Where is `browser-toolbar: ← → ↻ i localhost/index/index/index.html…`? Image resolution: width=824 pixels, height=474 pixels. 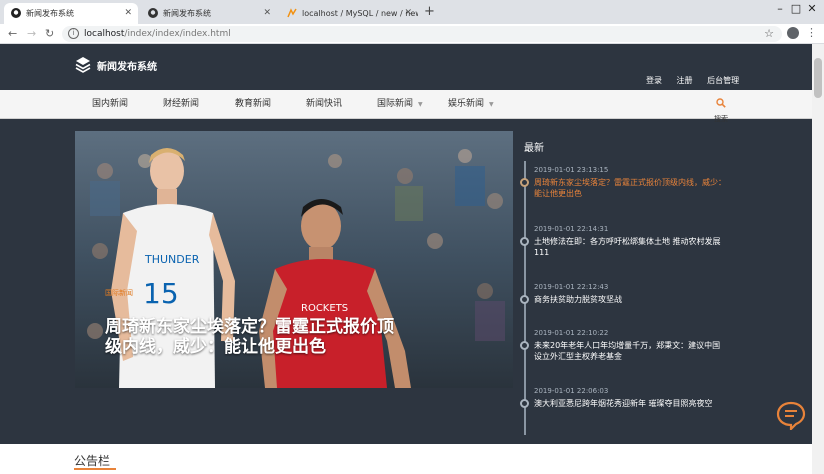
browser-toolbar: ← → ↻ i localhost/index/index/index.html… is located at coordinates (412, 34).